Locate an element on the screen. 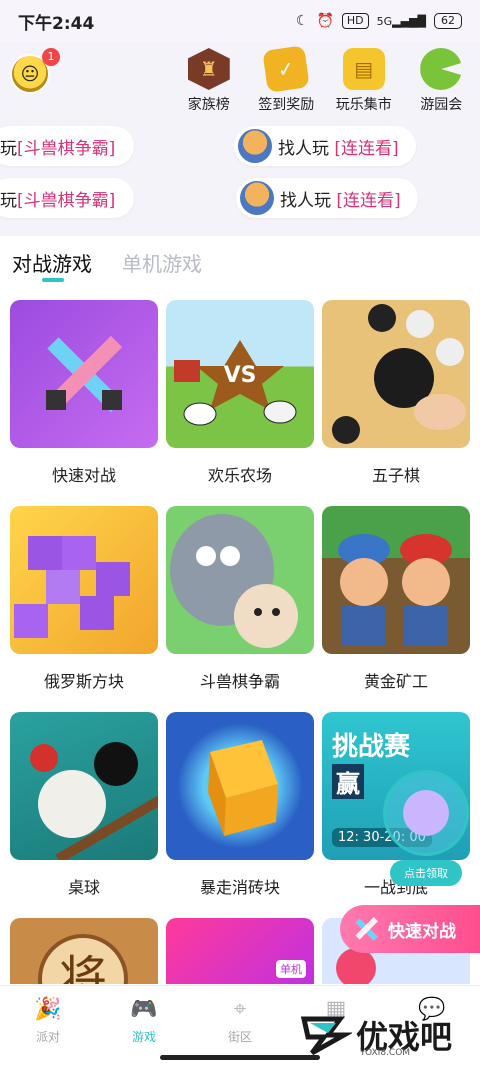 The height and width of the screenshot is (1067, 480). game-xiangqi: 将 is located at coordinates (84, 951).